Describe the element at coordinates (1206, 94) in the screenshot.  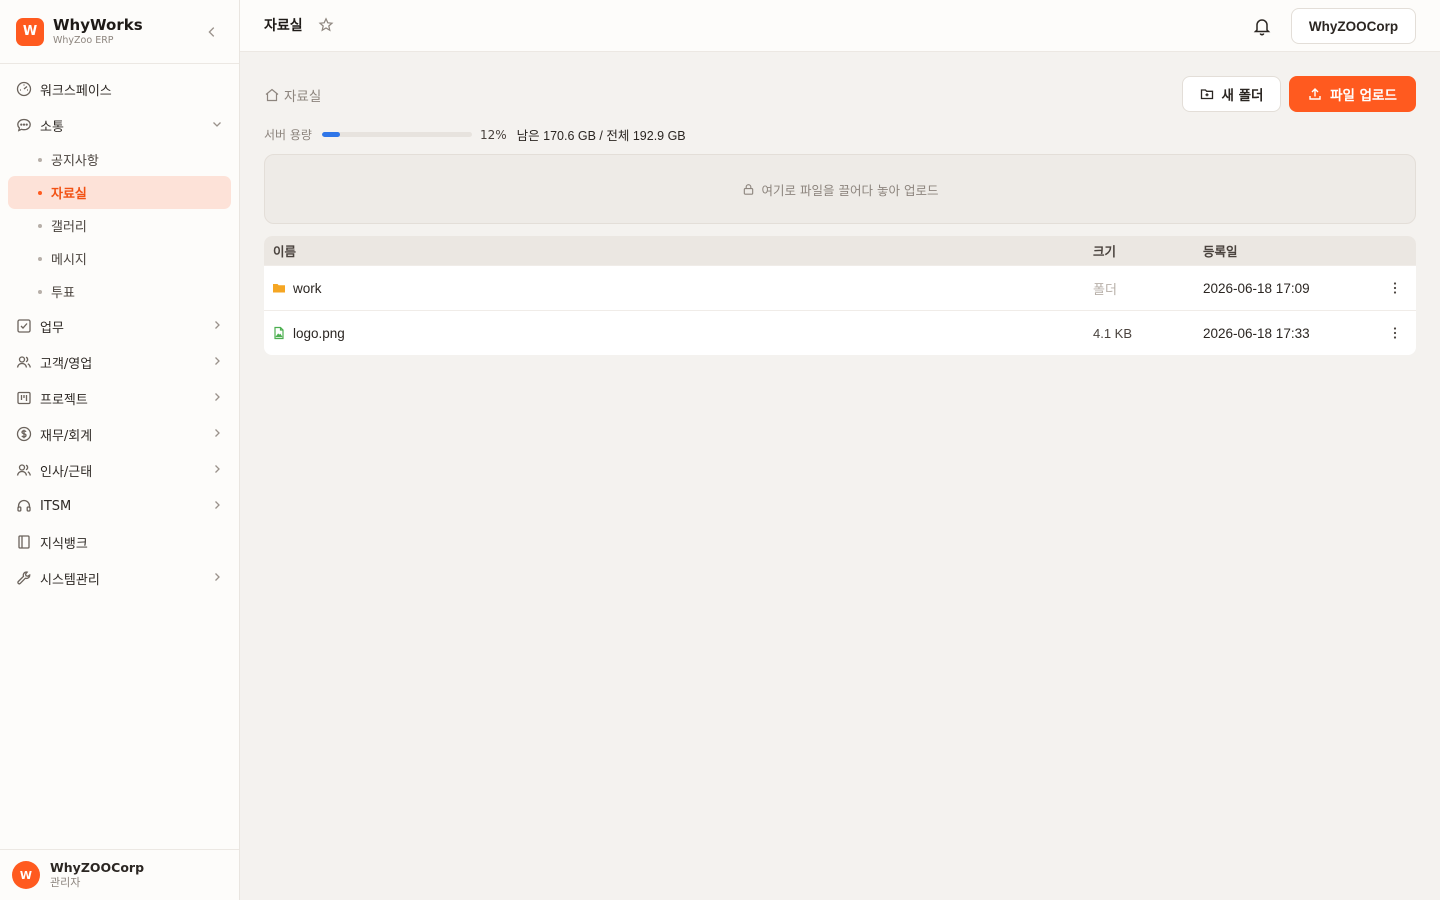
I see `folder-plus-icon` at that location.